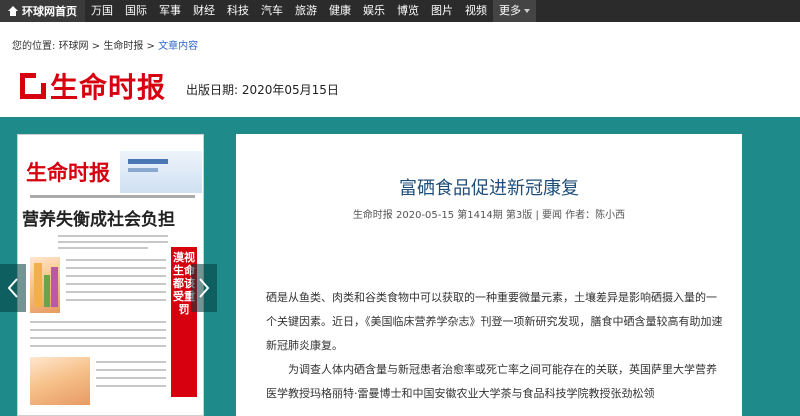  Describe the element at coordinates (340, 11) in the screenshot. I see `nav-item-health: 健康` at that location.